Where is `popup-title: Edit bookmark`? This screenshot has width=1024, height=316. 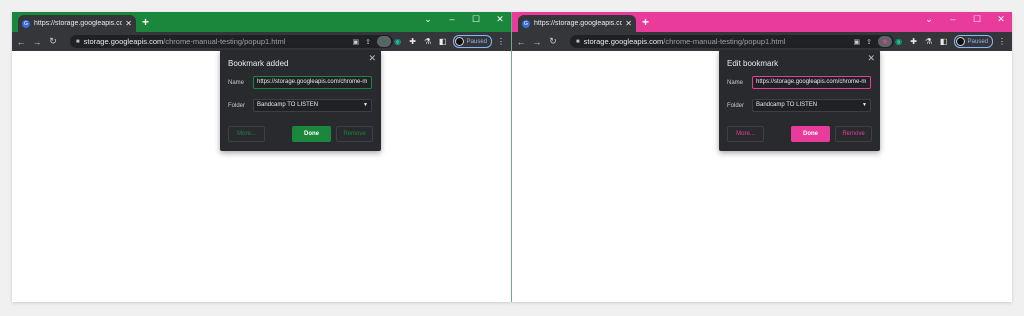
popup-title: Edit bookmark is located at coordinates (753, 63).